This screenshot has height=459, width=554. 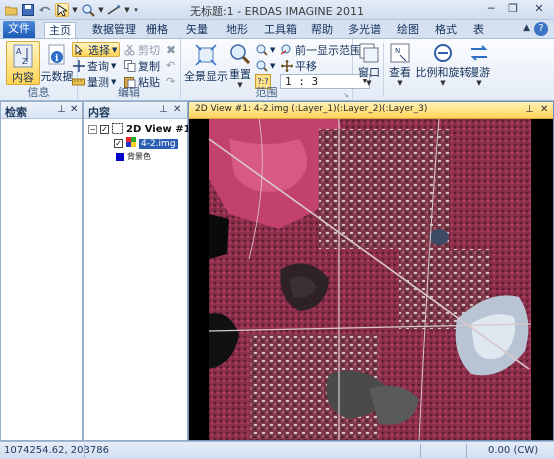 I want to click on scissors-icon, so click(x=129, y=49).